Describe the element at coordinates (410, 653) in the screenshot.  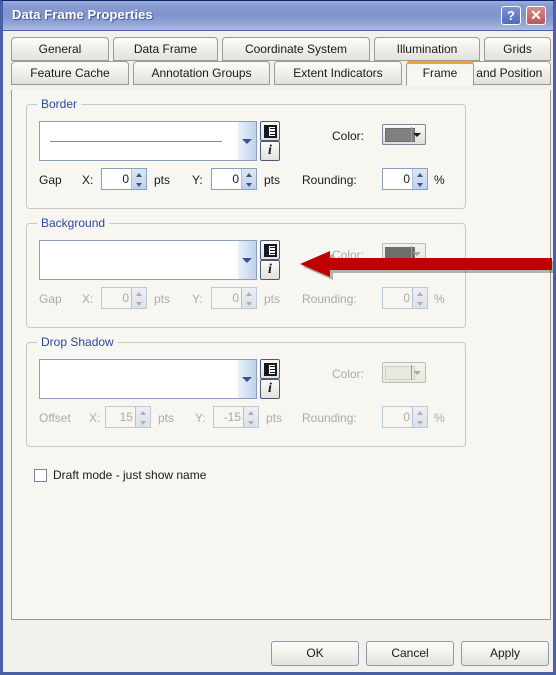
I see `cancel-button: Cancel` at that location.